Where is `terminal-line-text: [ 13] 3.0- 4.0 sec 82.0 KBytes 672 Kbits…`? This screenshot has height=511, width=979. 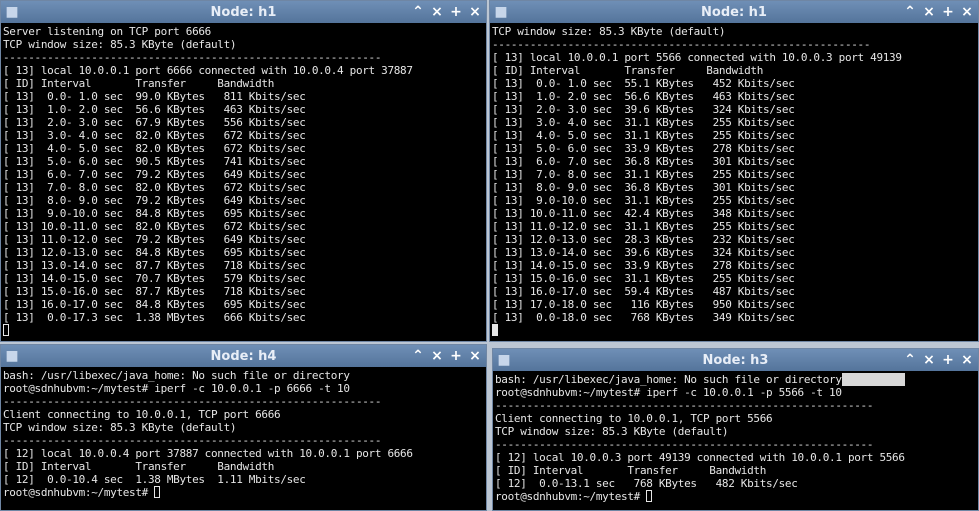 terminal-line-text: [ 13] 3.0- 4.0 sec 82.0 KBytes 672 Kbits… is located at coordinates (154, 135).